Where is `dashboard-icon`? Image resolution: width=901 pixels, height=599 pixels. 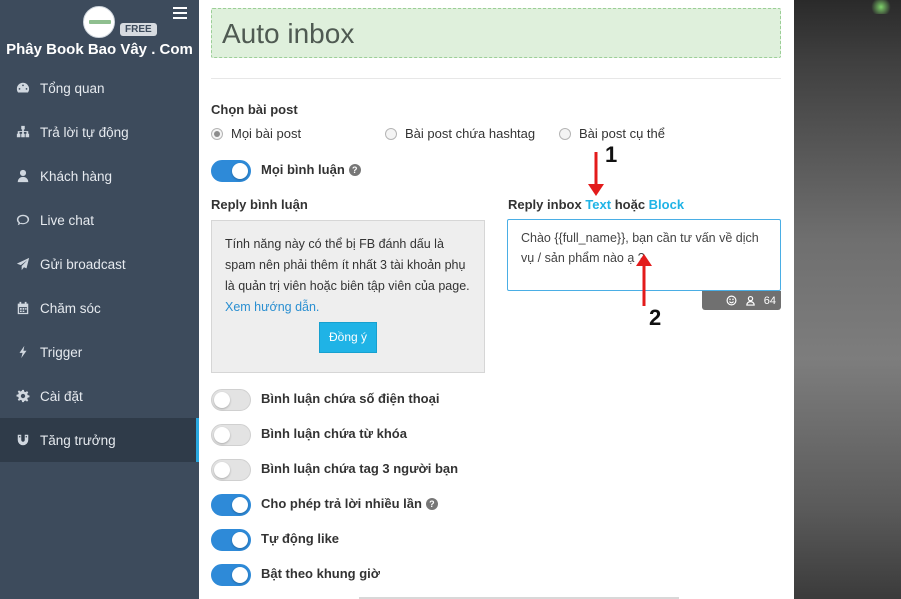 dashboard-icon is located at coordinates (23, 88).